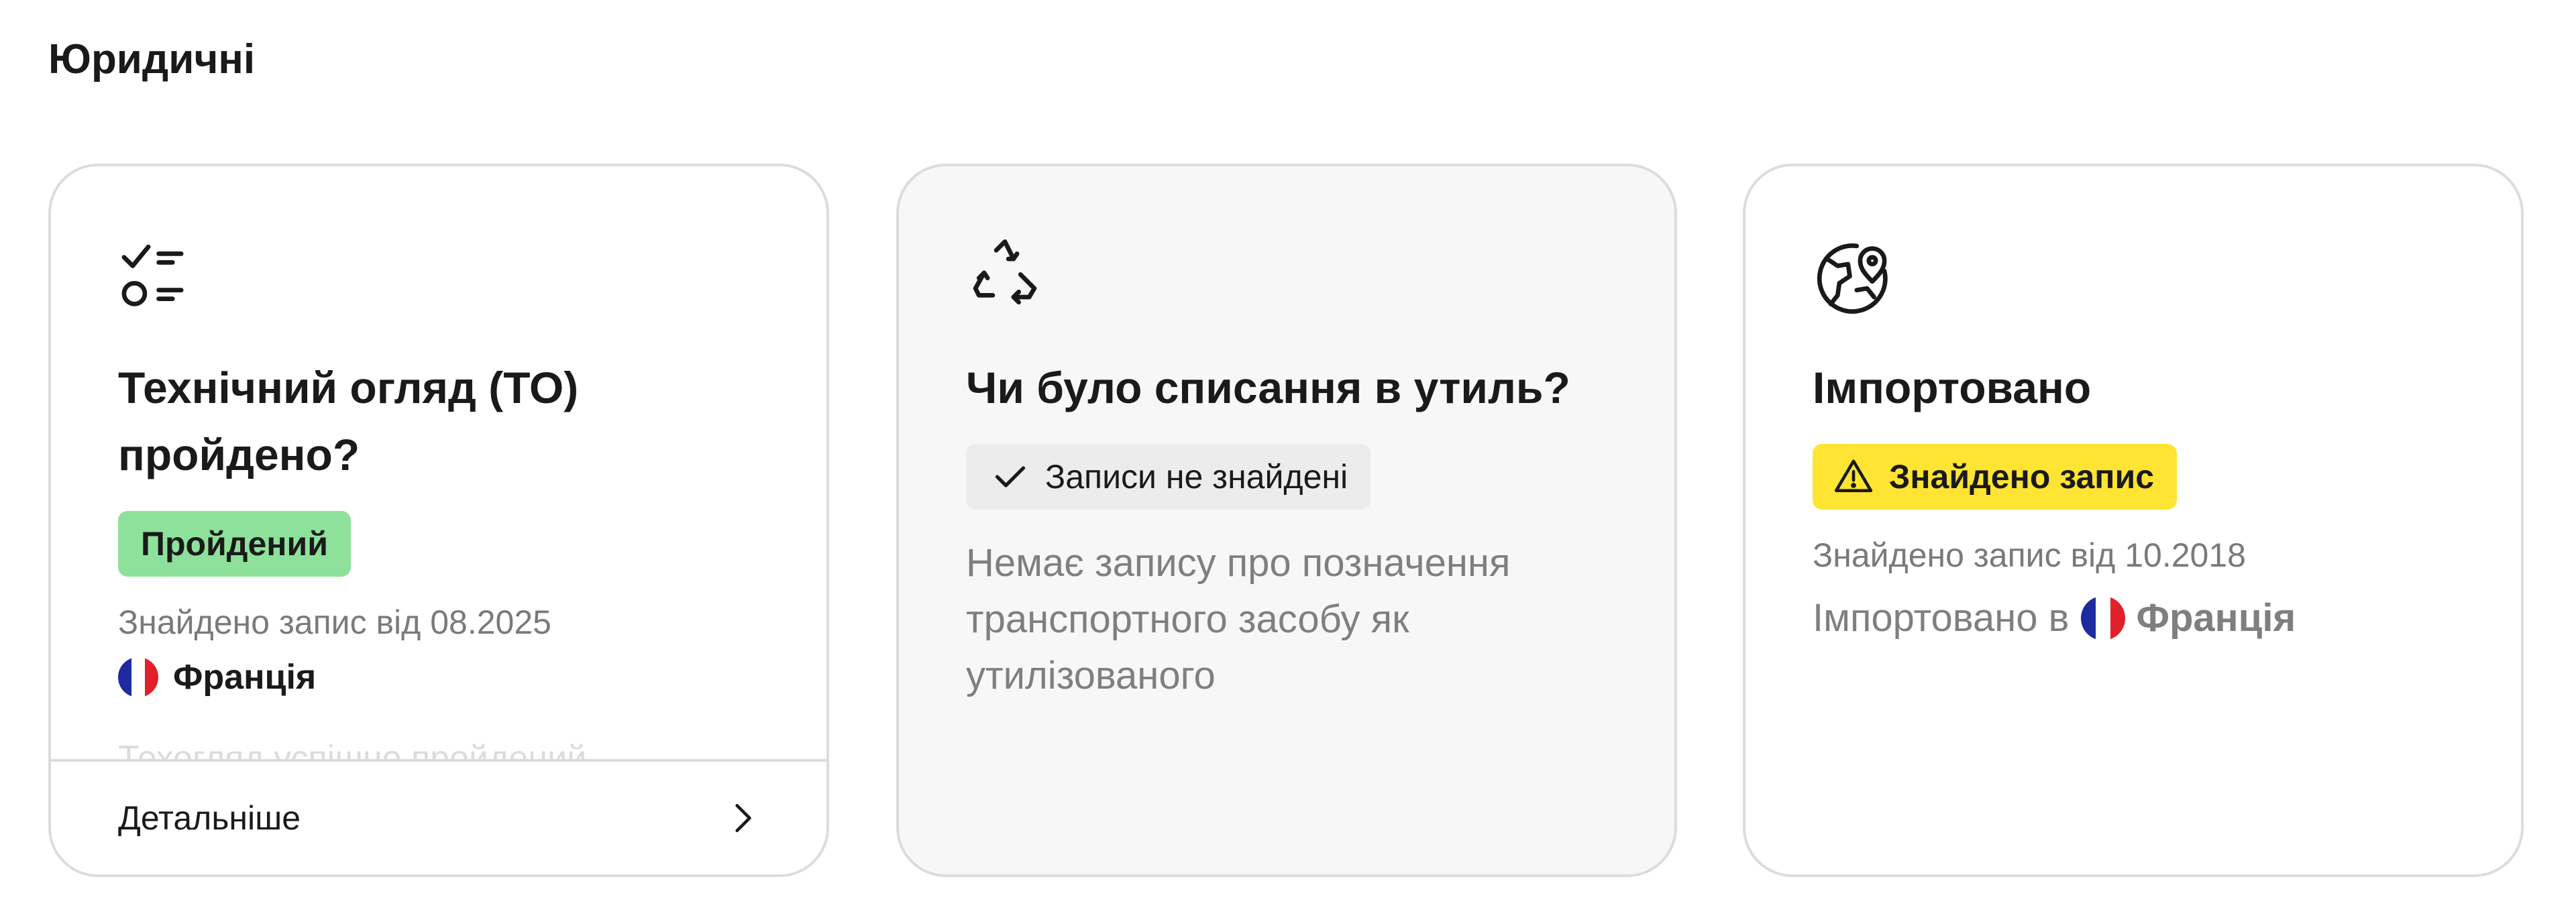 Image resolution: width=2576 pixels, height=922 pixels. Describe the element at coordinates (152, 275) in the screenshot. I see `checklist-icon` at that location.